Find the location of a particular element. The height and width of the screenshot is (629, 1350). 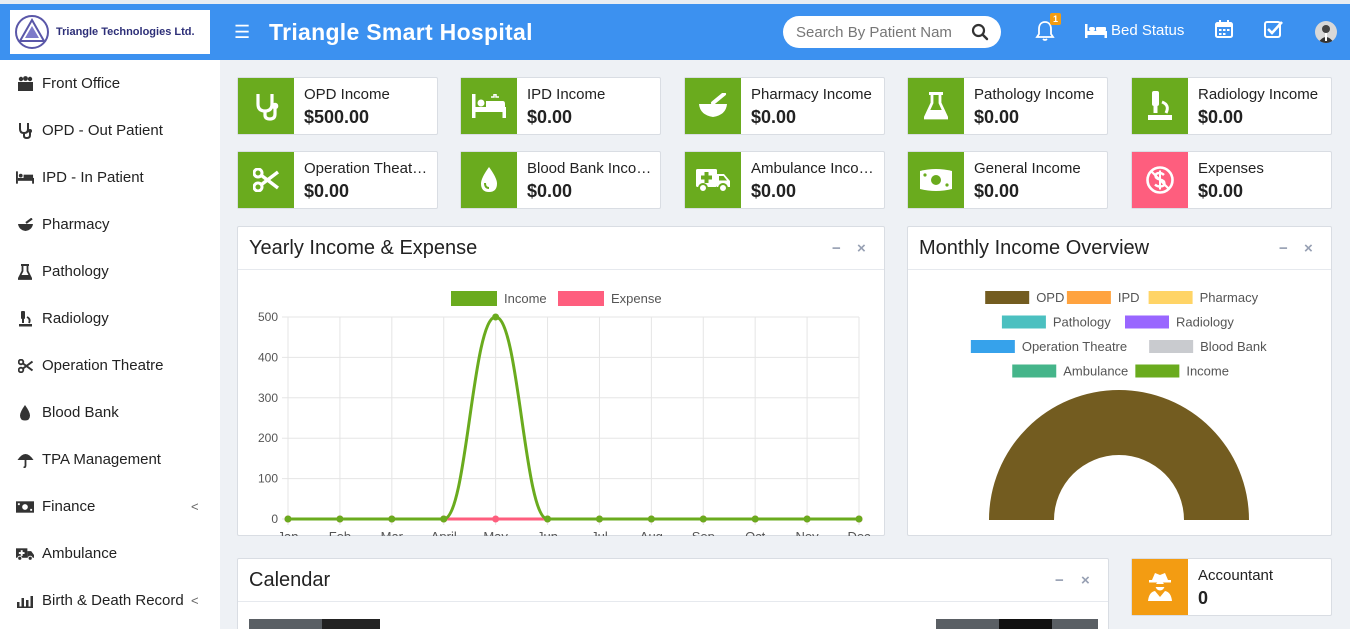

calendar-icon is located at coordinates (1224, 29).